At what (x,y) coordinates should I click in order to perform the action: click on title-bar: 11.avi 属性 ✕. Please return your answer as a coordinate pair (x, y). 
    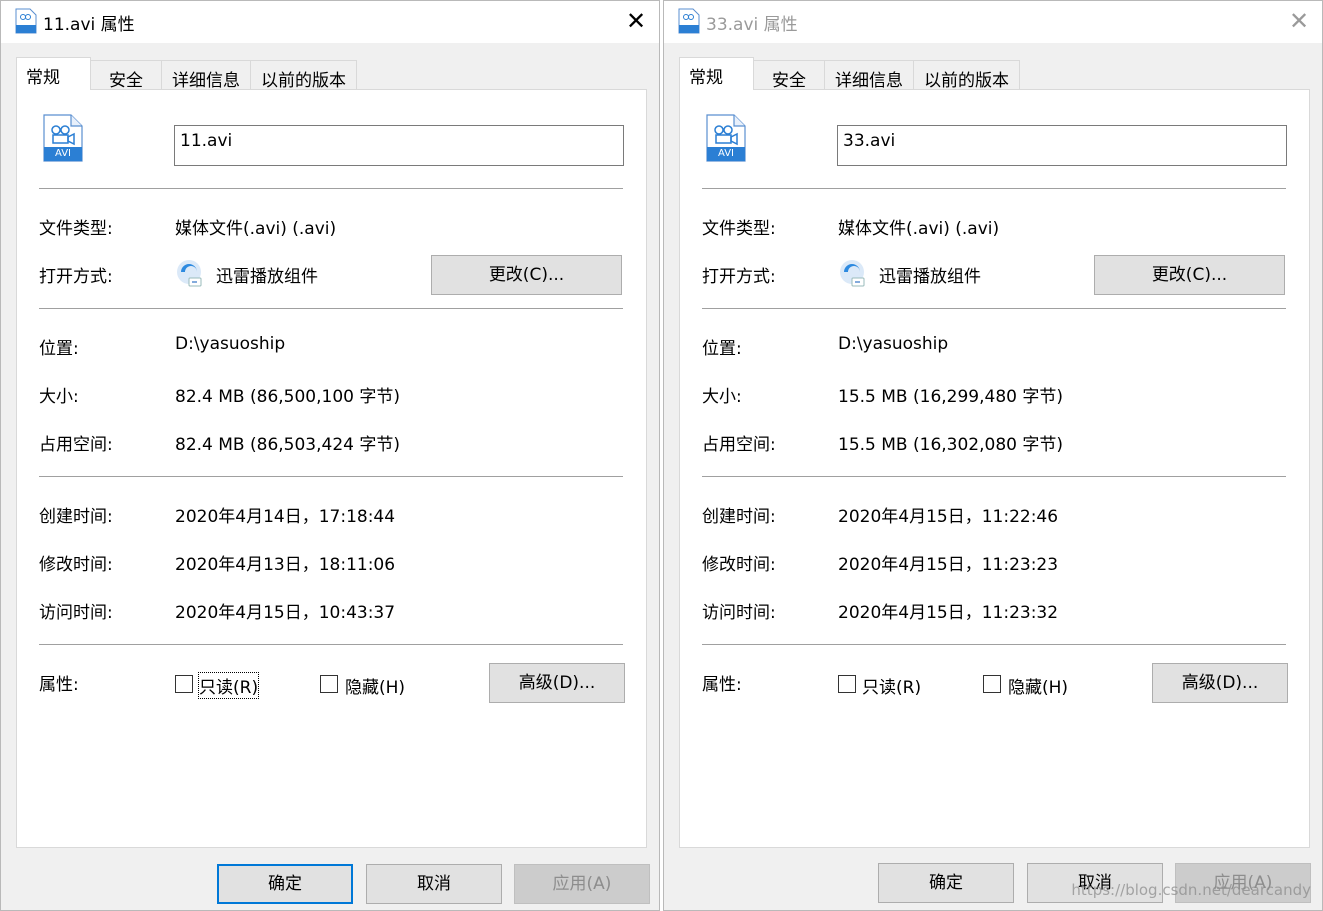
    Looking at the image, I should click on (330, 22).